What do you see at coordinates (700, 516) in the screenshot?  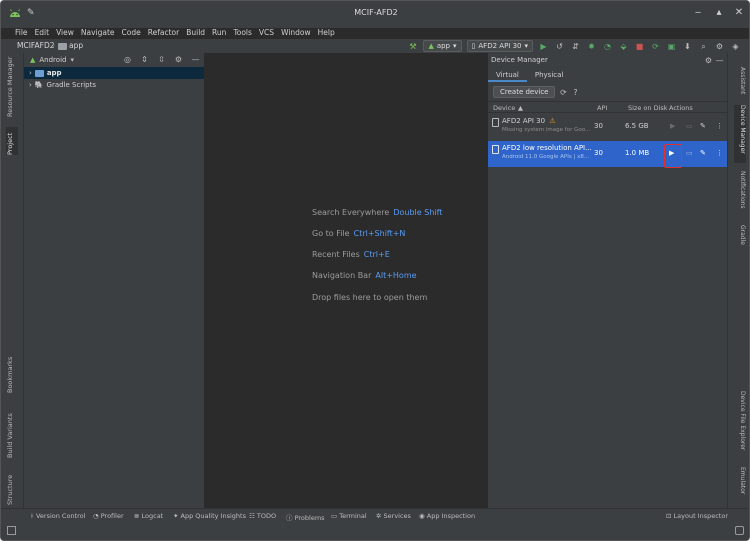 I see `tab-label: Layout Inspector` at bounding box center [700, 516].